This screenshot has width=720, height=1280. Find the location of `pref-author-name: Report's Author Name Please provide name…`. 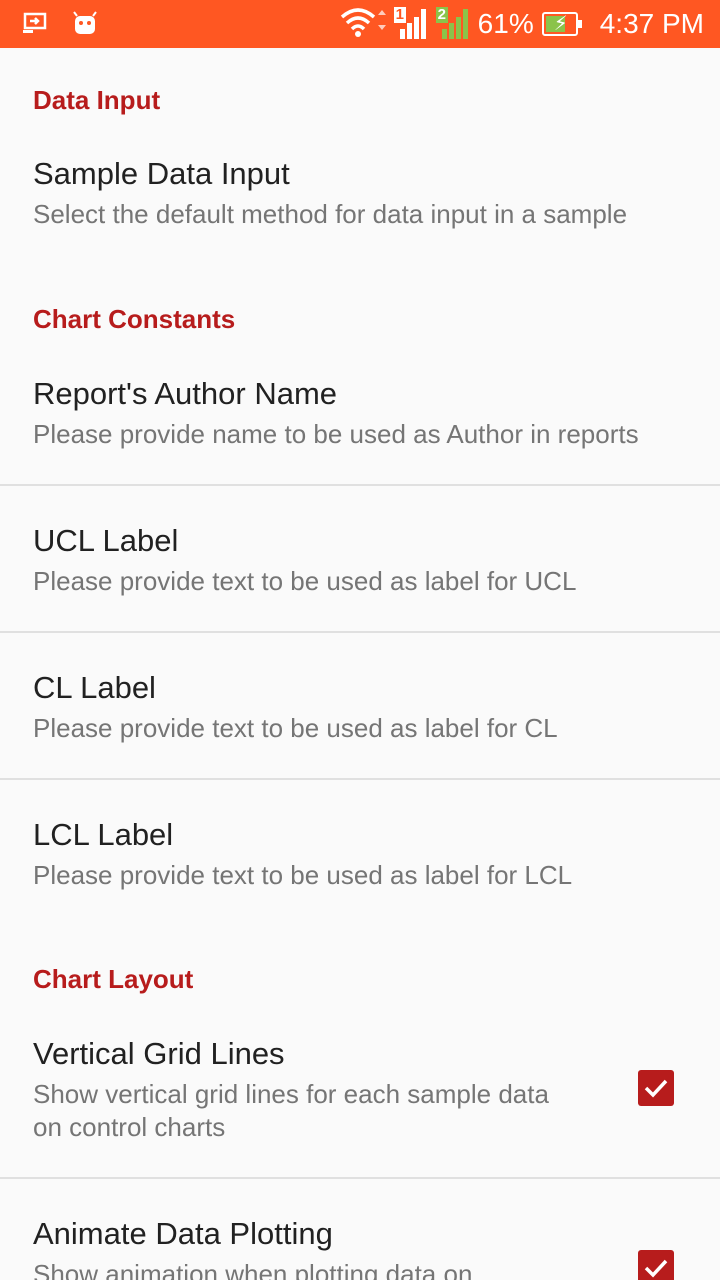

pref-author-name: Report's Author Name Please provide name… is located at coordinates (360, 422).